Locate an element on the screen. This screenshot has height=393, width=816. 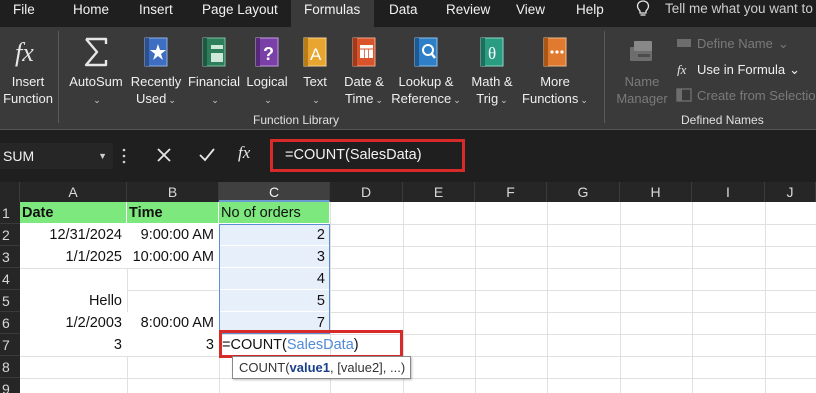
text-functions-button: A Text ⌄ is located at coordinates (315, 72).